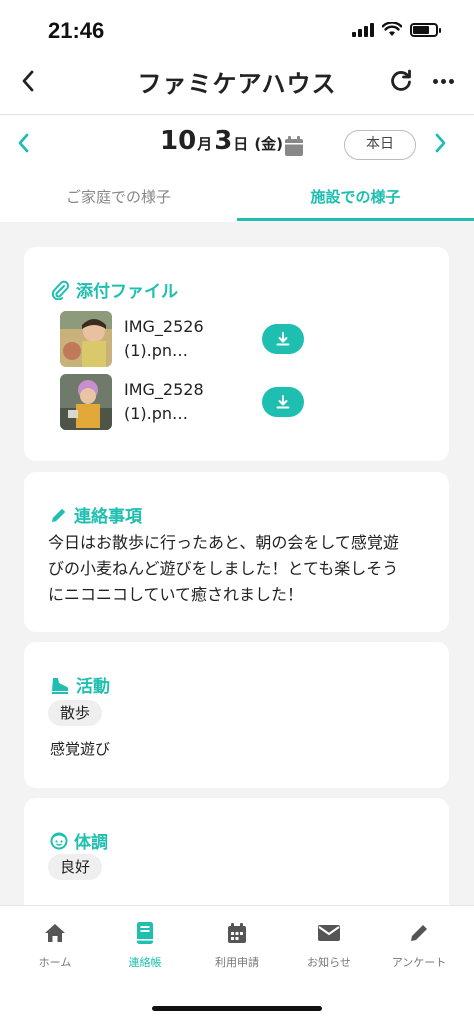 The width and height of the screenshot is (474, 1024). Describe the element at coordinates (80, 749) in the screenshot. I see `activity-detail: 感覚遊び` at that location.